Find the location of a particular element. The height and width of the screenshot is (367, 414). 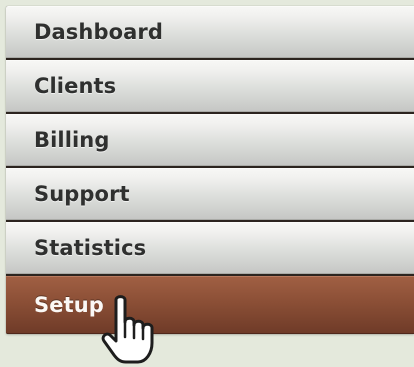

menu-item-support: Support is located at coordinates (210, 194).